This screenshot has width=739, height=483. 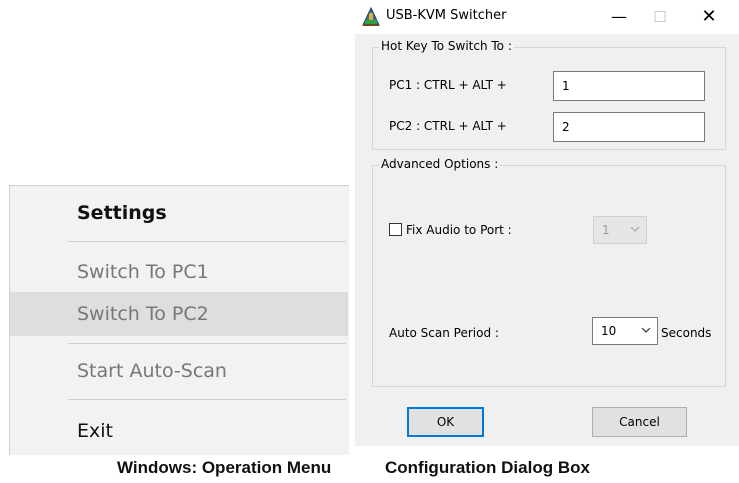 What do you see at coordinates (179, 371) in the screenshot?
I see `menu-item-start-auto-scan: Start Auto-Scan` at bounding box center [179, 371].